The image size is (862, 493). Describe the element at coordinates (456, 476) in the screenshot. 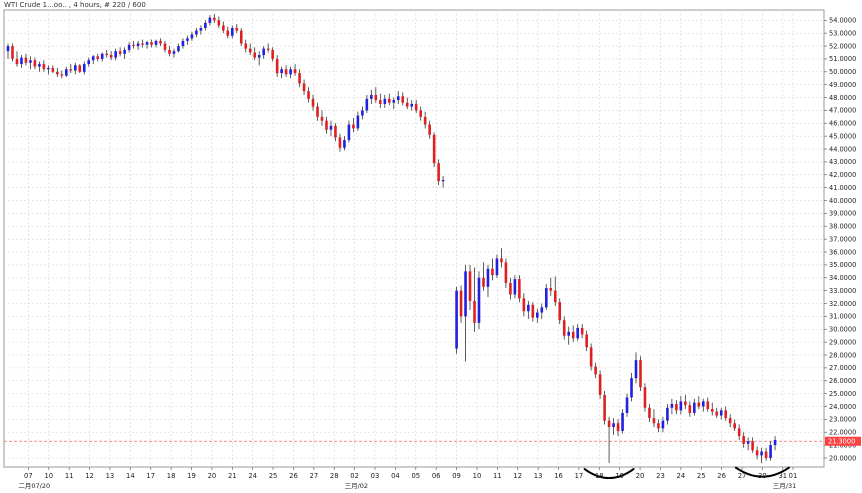

I see `x-tick-label: 09` at that location.